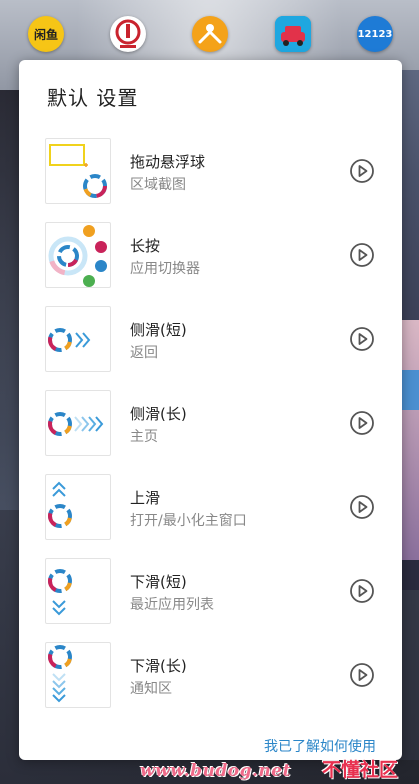 This screenshot has height=784, width=419. I want to click on person-icon, so click(210, 34).